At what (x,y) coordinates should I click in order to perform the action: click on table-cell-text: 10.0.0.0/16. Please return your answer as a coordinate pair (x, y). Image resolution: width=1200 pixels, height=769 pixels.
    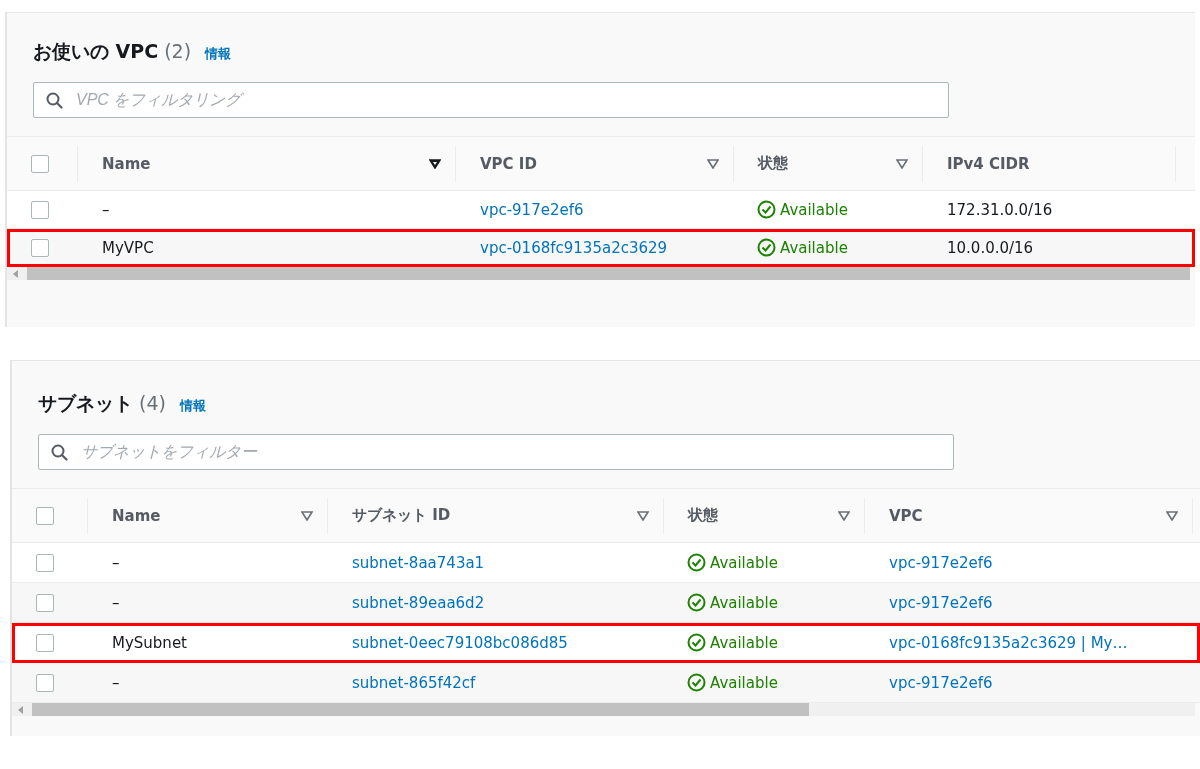
    Looking at the image, I should click on (990, 247).